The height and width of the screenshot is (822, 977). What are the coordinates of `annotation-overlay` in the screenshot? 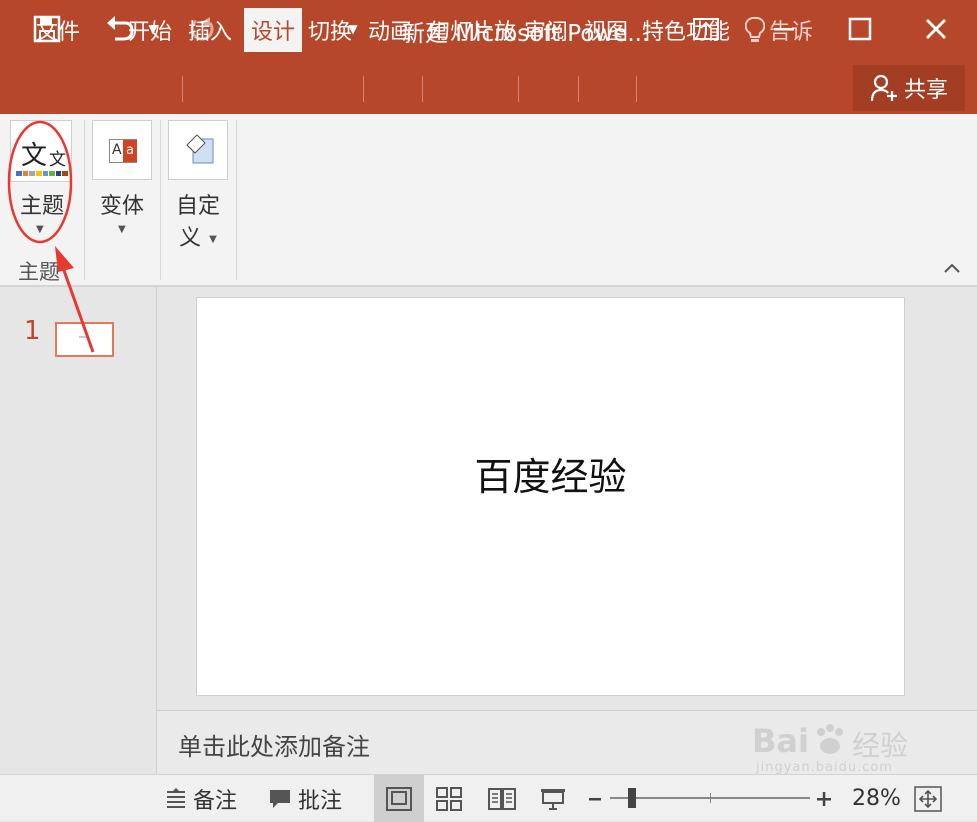 It's located at (51, 236).